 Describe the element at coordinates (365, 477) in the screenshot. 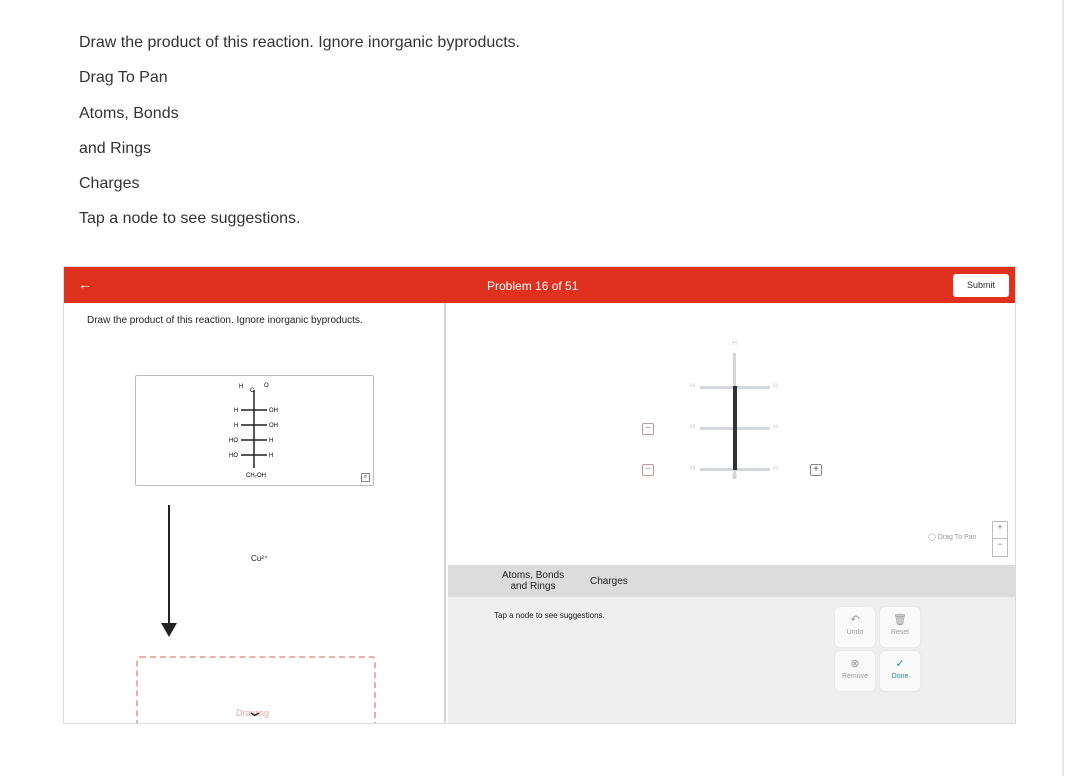

I see `magnify-icon: ⌕` at that location.